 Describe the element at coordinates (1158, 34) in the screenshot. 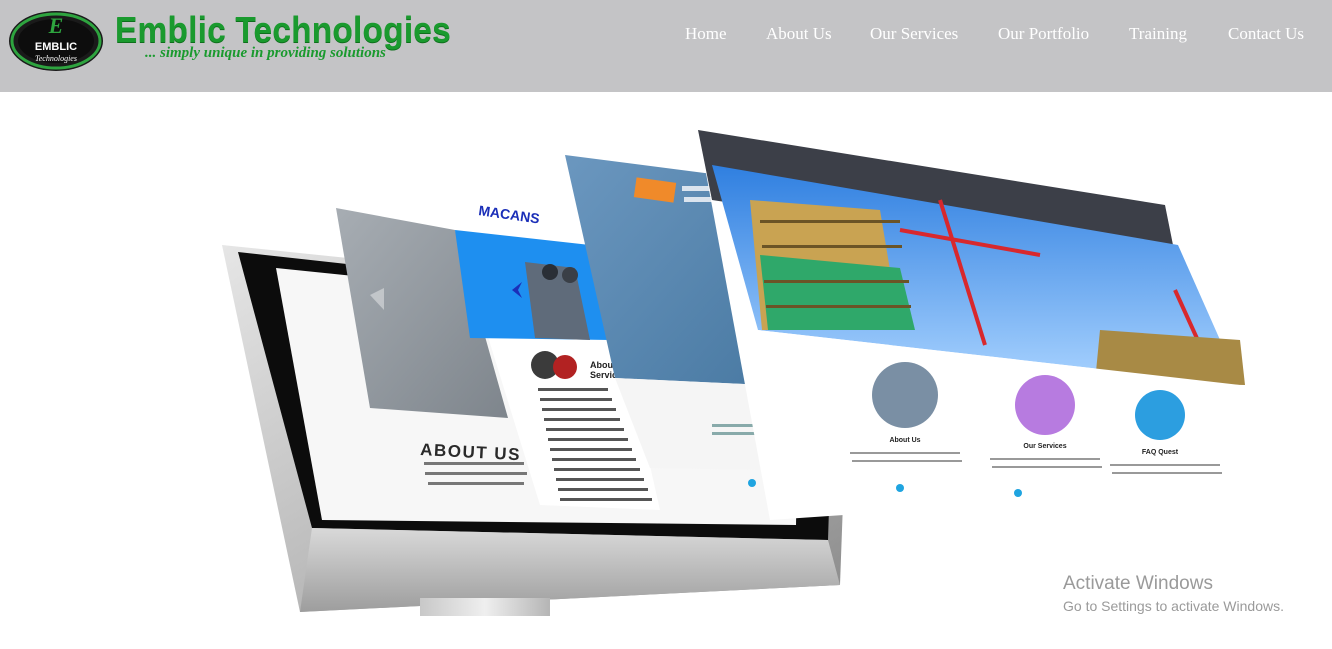

I see `nav-training: Training` at that location.